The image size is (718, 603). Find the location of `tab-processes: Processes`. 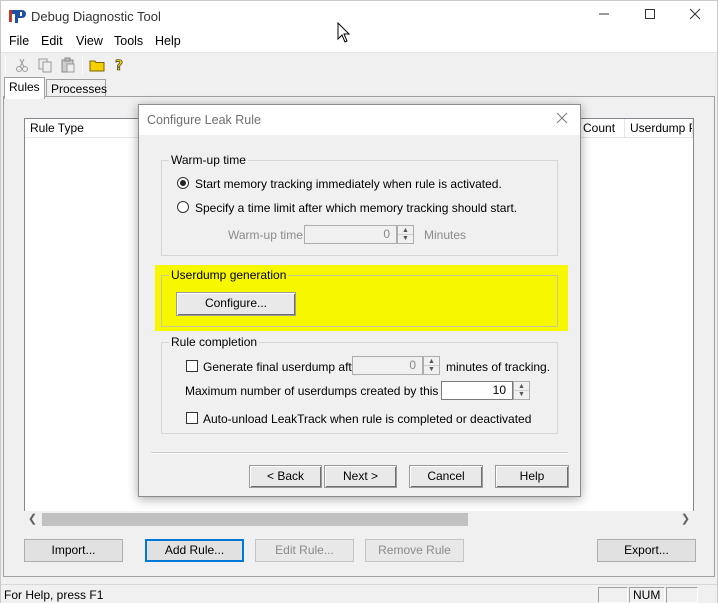

tab-processes: Processes is located at coordinates (76, 88).